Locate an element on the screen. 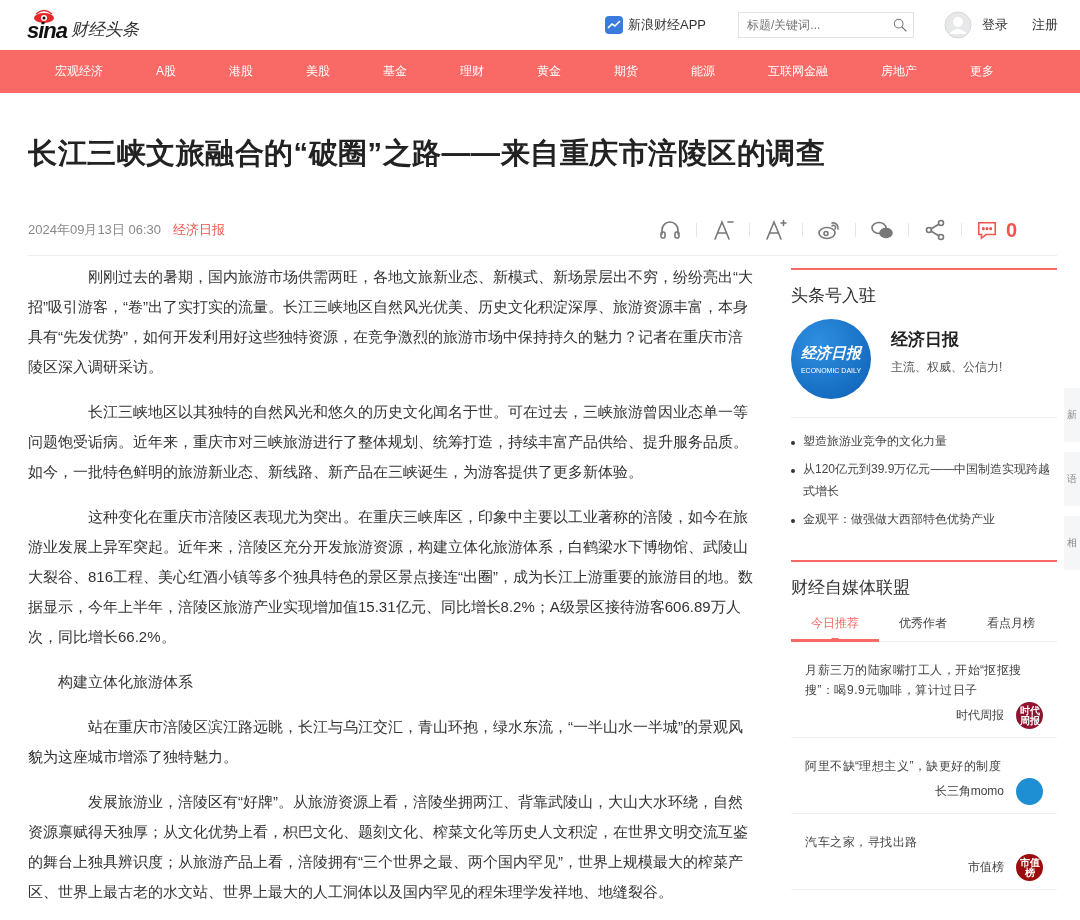  author-avatar: 时代周报 is located at coordinates (1029, 715).